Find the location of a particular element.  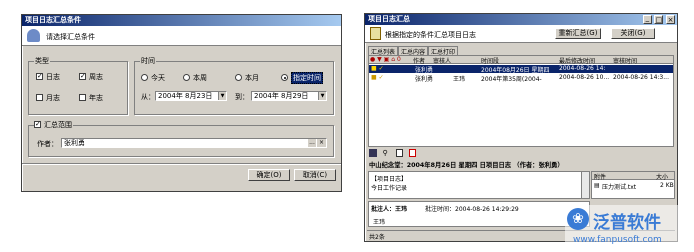

users-icon is located at coordinates (33, 35).